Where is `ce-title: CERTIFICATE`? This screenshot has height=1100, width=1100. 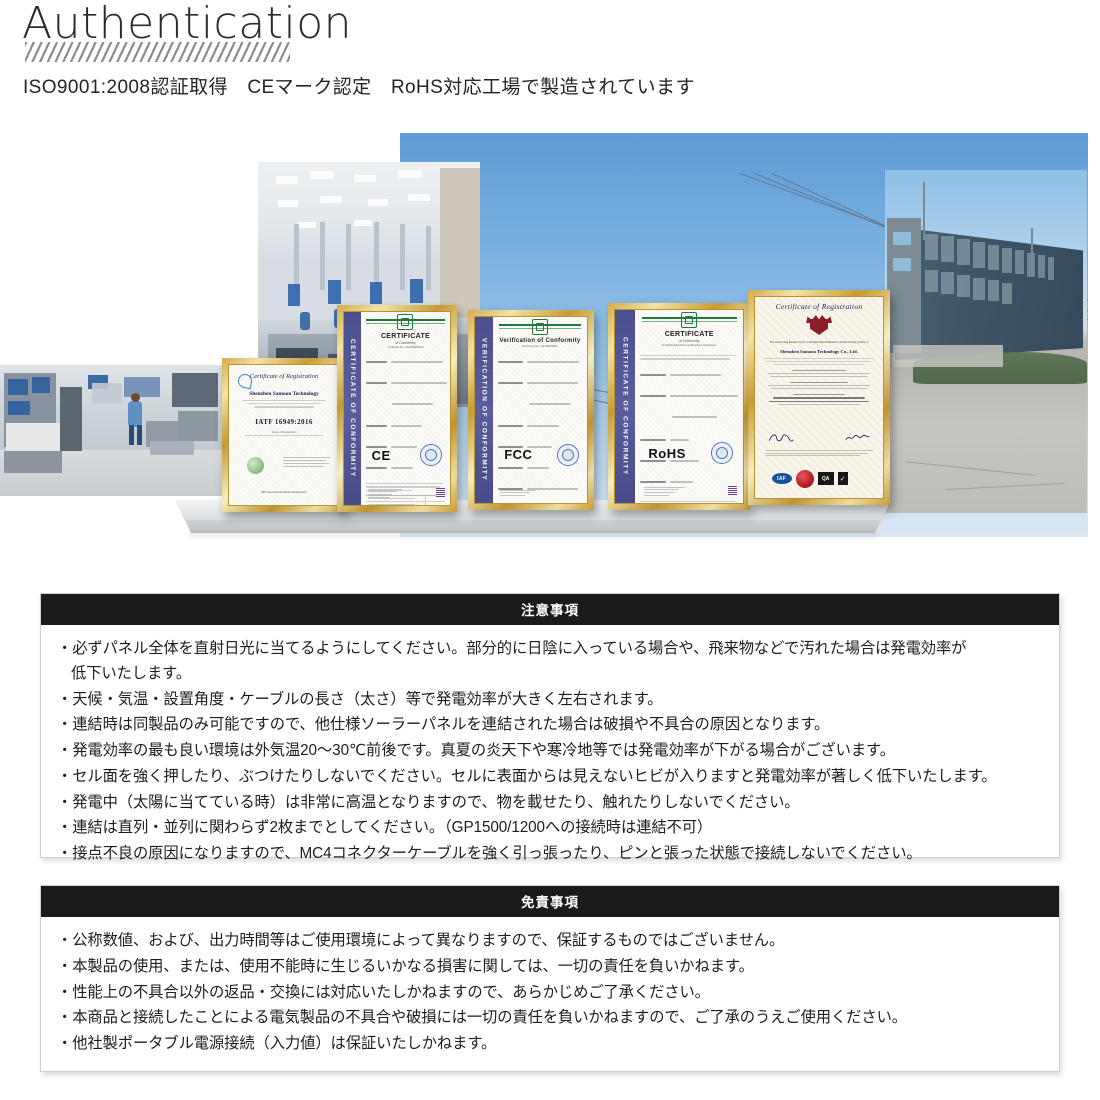 ce-title: CERTIFICATE is located at coordinates (405, 336).